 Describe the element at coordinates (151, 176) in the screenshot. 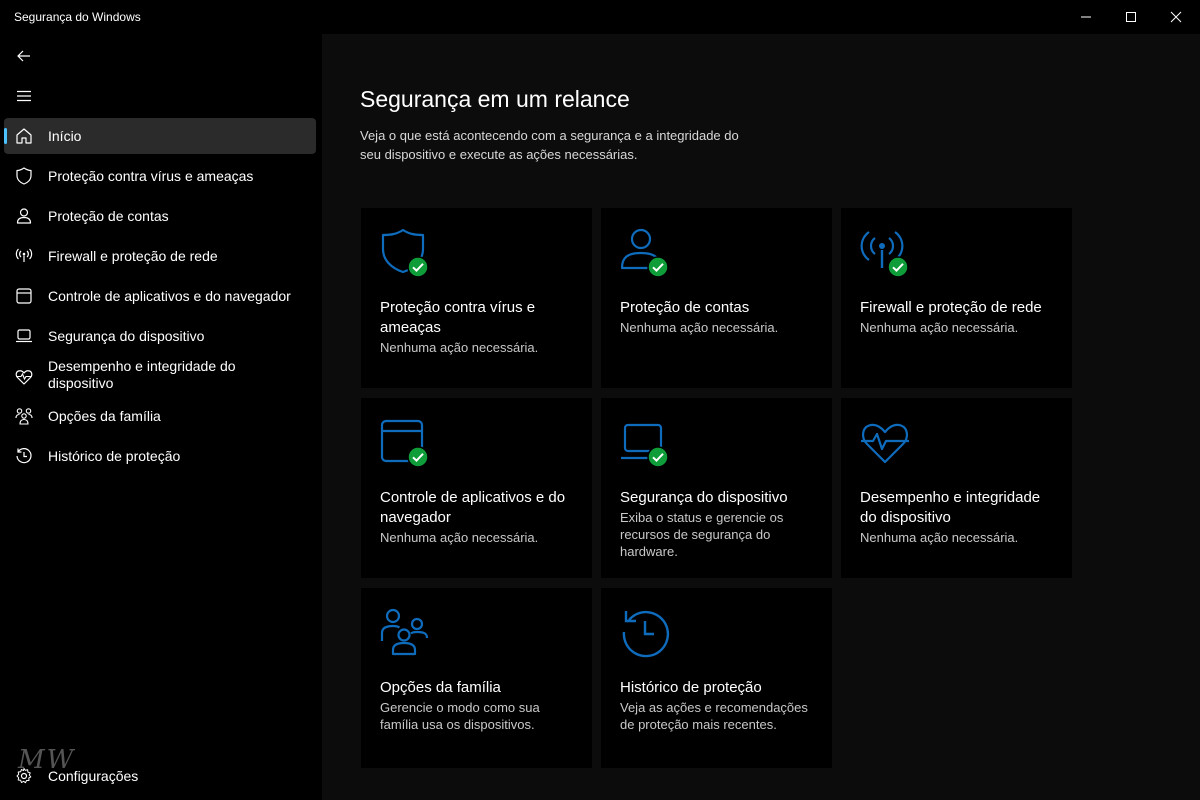

I see `sidebar-item-label: Proteção contra vírus e ameaças` at that location.